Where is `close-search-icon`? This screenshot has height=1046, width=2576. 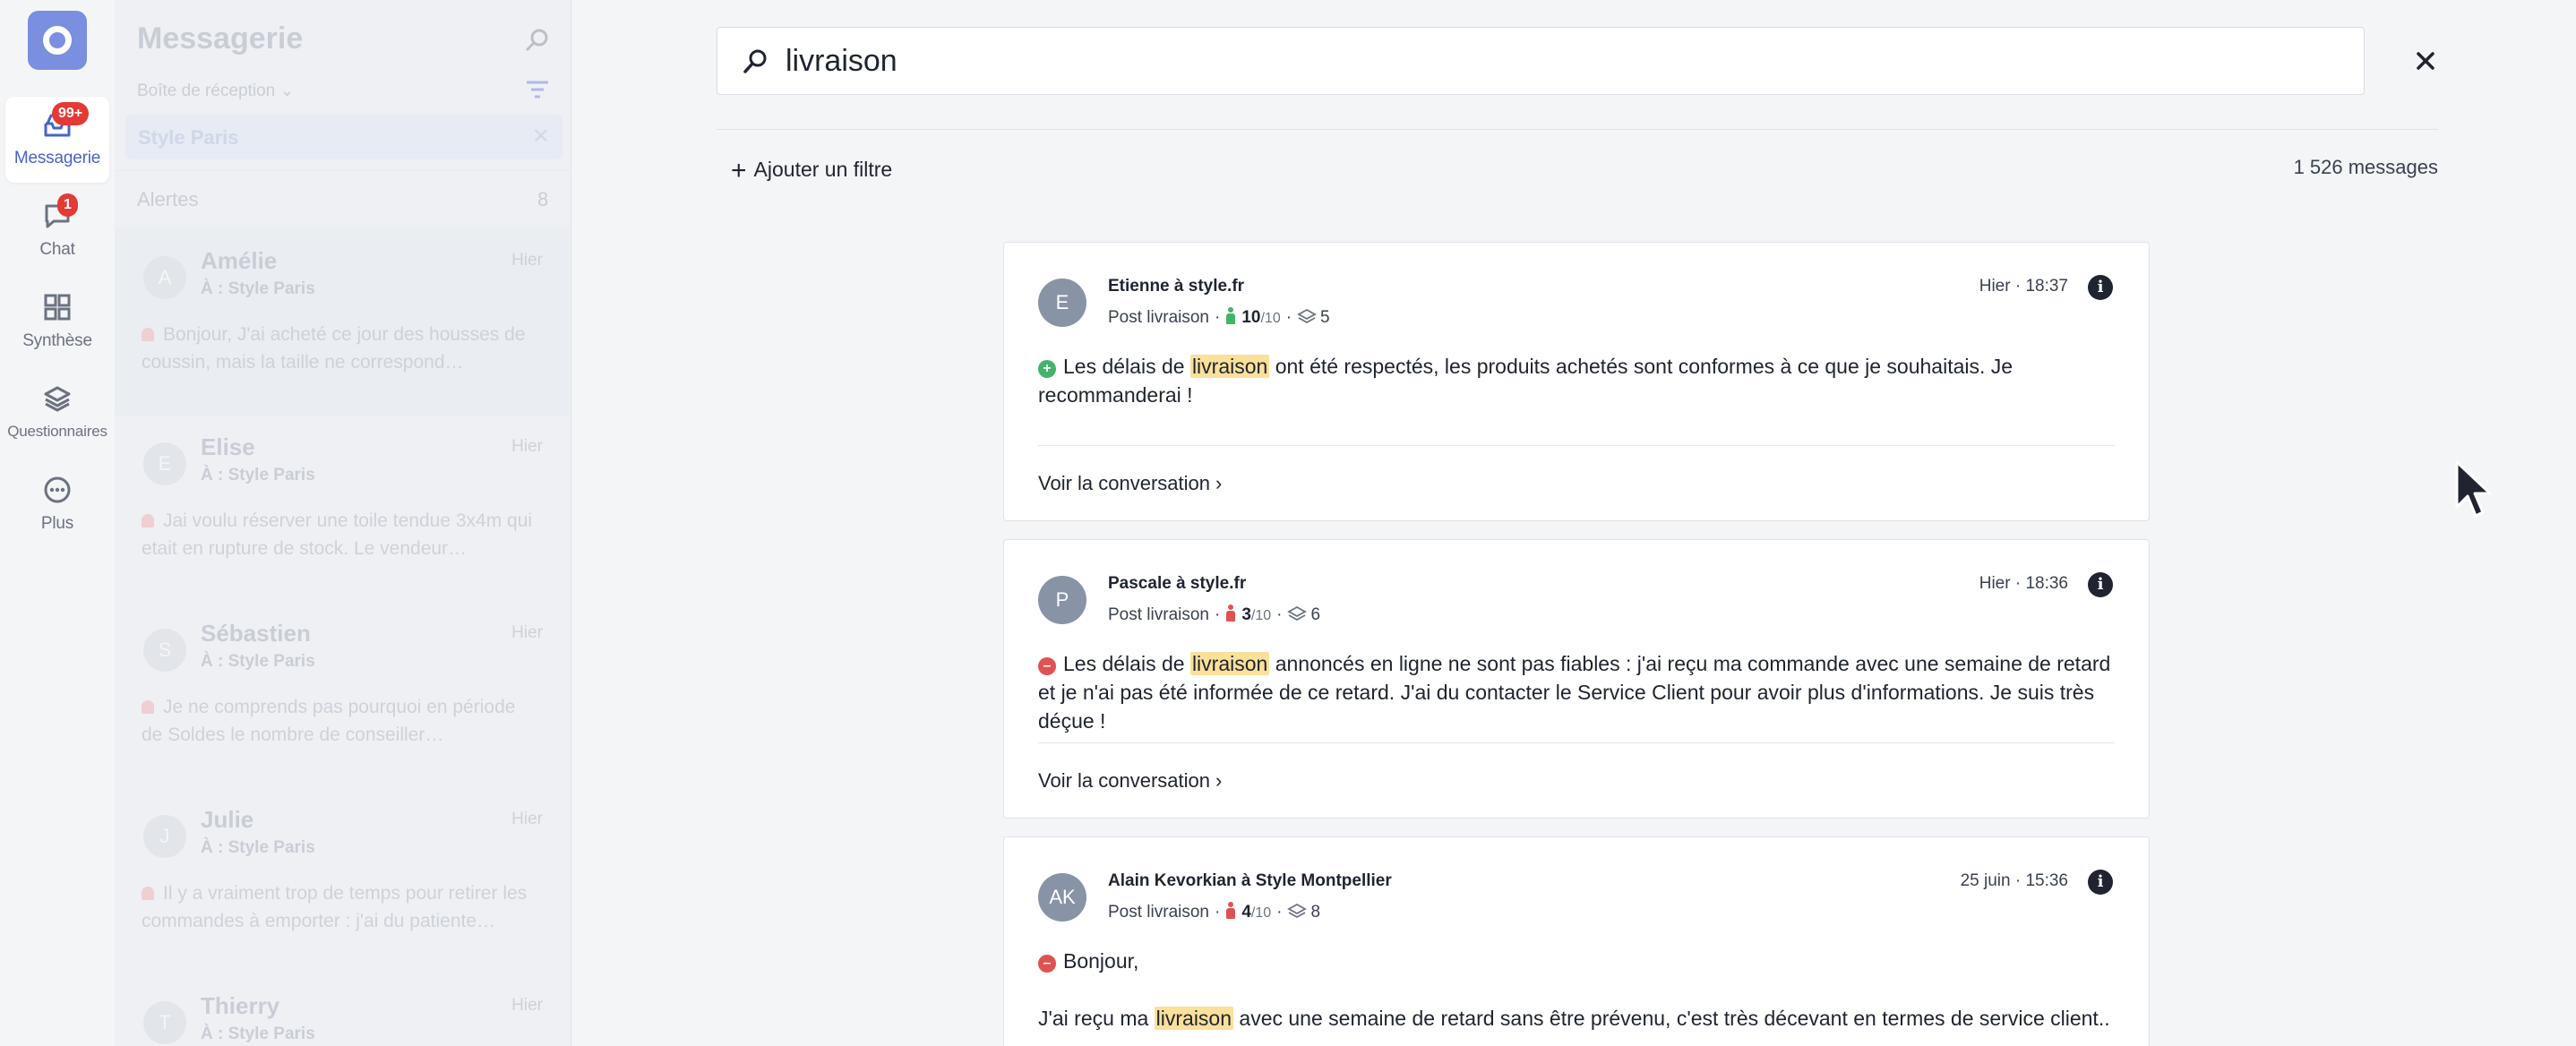 close-search-icon is located at coordinates (2425, 61).